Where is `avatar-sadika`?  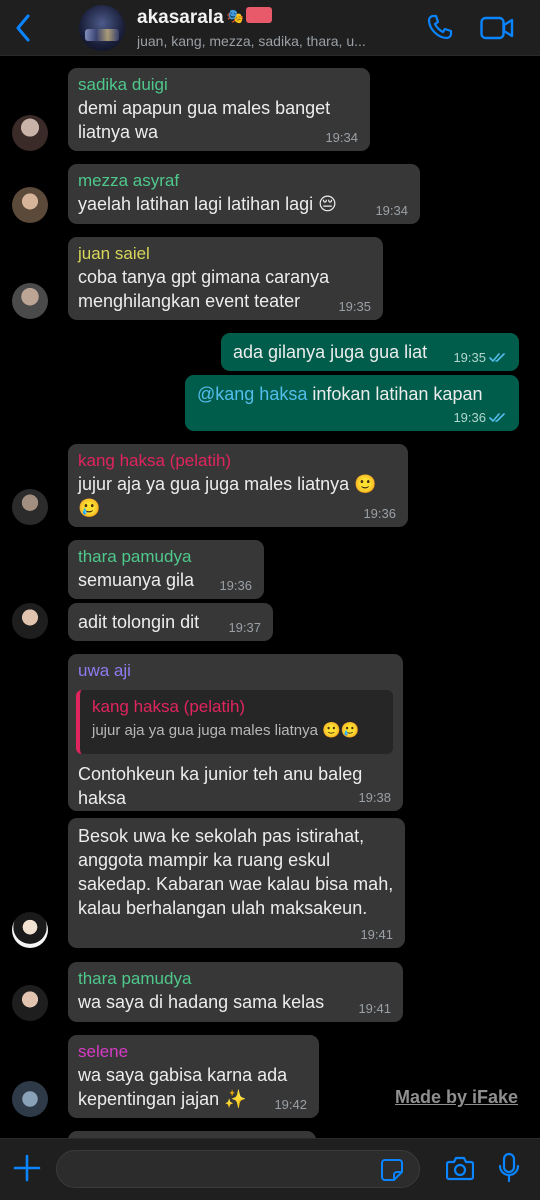 avatar-sadika is located at coordinates (30, 133).